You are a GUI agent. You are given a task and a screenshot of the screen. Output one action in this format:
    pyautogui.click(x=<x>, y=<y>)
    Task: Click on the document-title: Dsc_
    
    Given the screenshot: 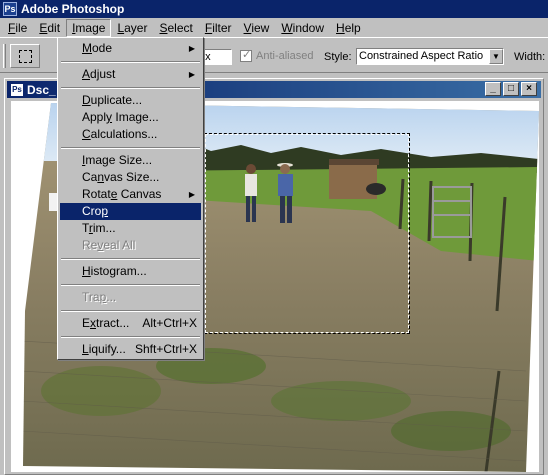 What is the action you would take?
    pyautogui.click(x=41, y=89)
    